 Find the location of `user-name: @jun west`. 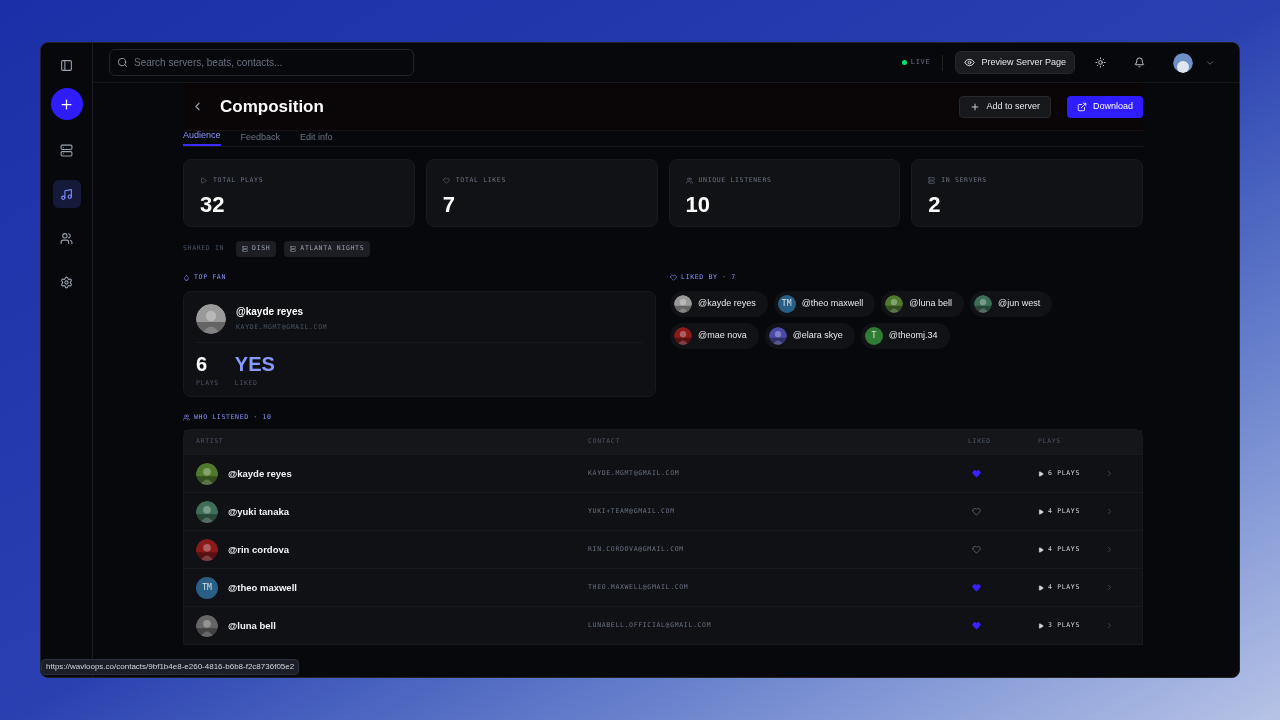

user-name: @jun west is located at coordinates (1019, 303).